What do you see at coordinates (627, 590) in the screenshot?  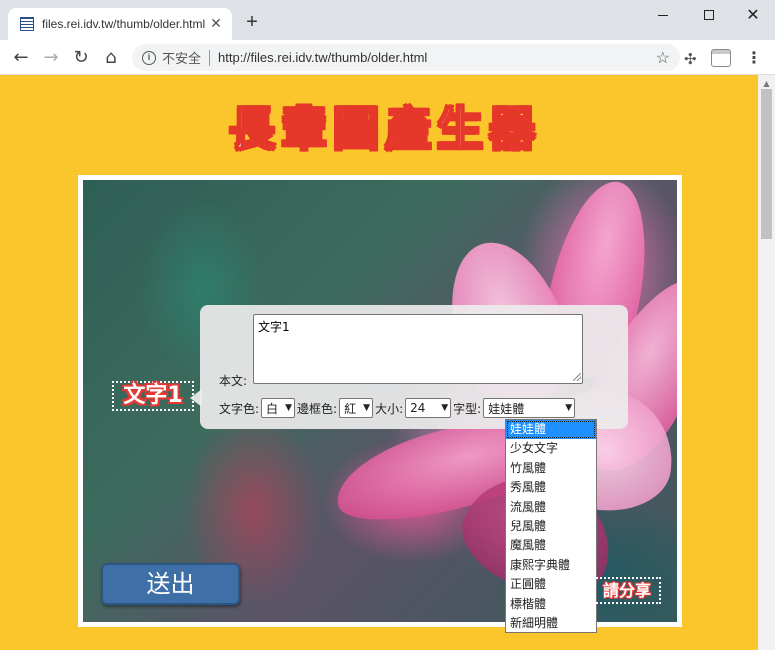 I see `share-overlay-text: 請分享` at bounding box center [627, 590].